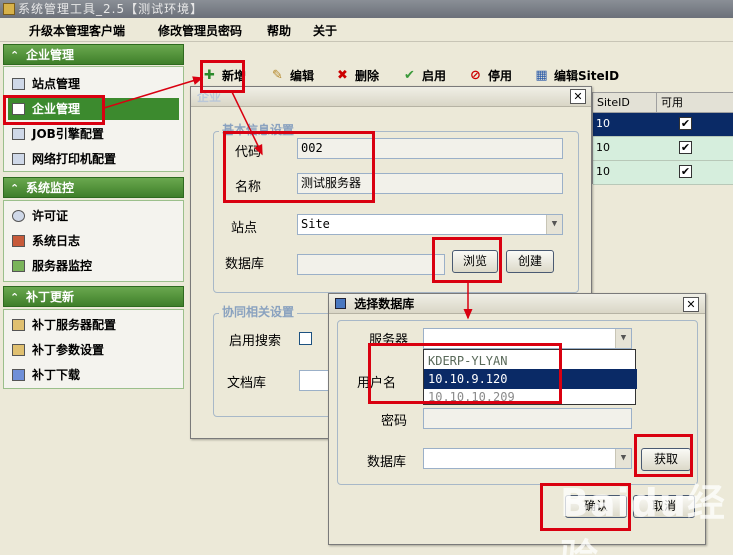 This screenshot has width=733, height=555. Describe the element at coordinates (247, 123) in the screenshot. I see `arrow-to-code` at that location.